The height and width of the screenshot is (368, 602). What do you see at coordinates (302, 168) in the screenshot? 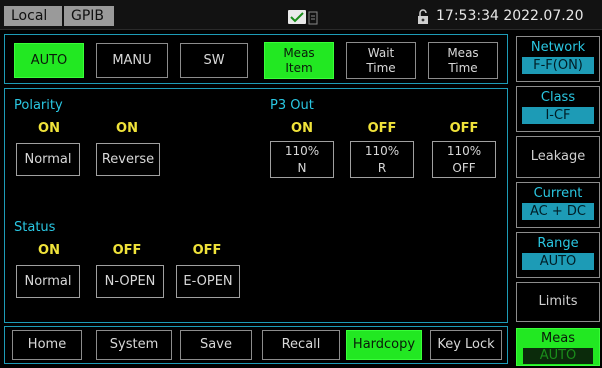
I see `p3-out-n-line2: N` at bounding box center [302, 168].